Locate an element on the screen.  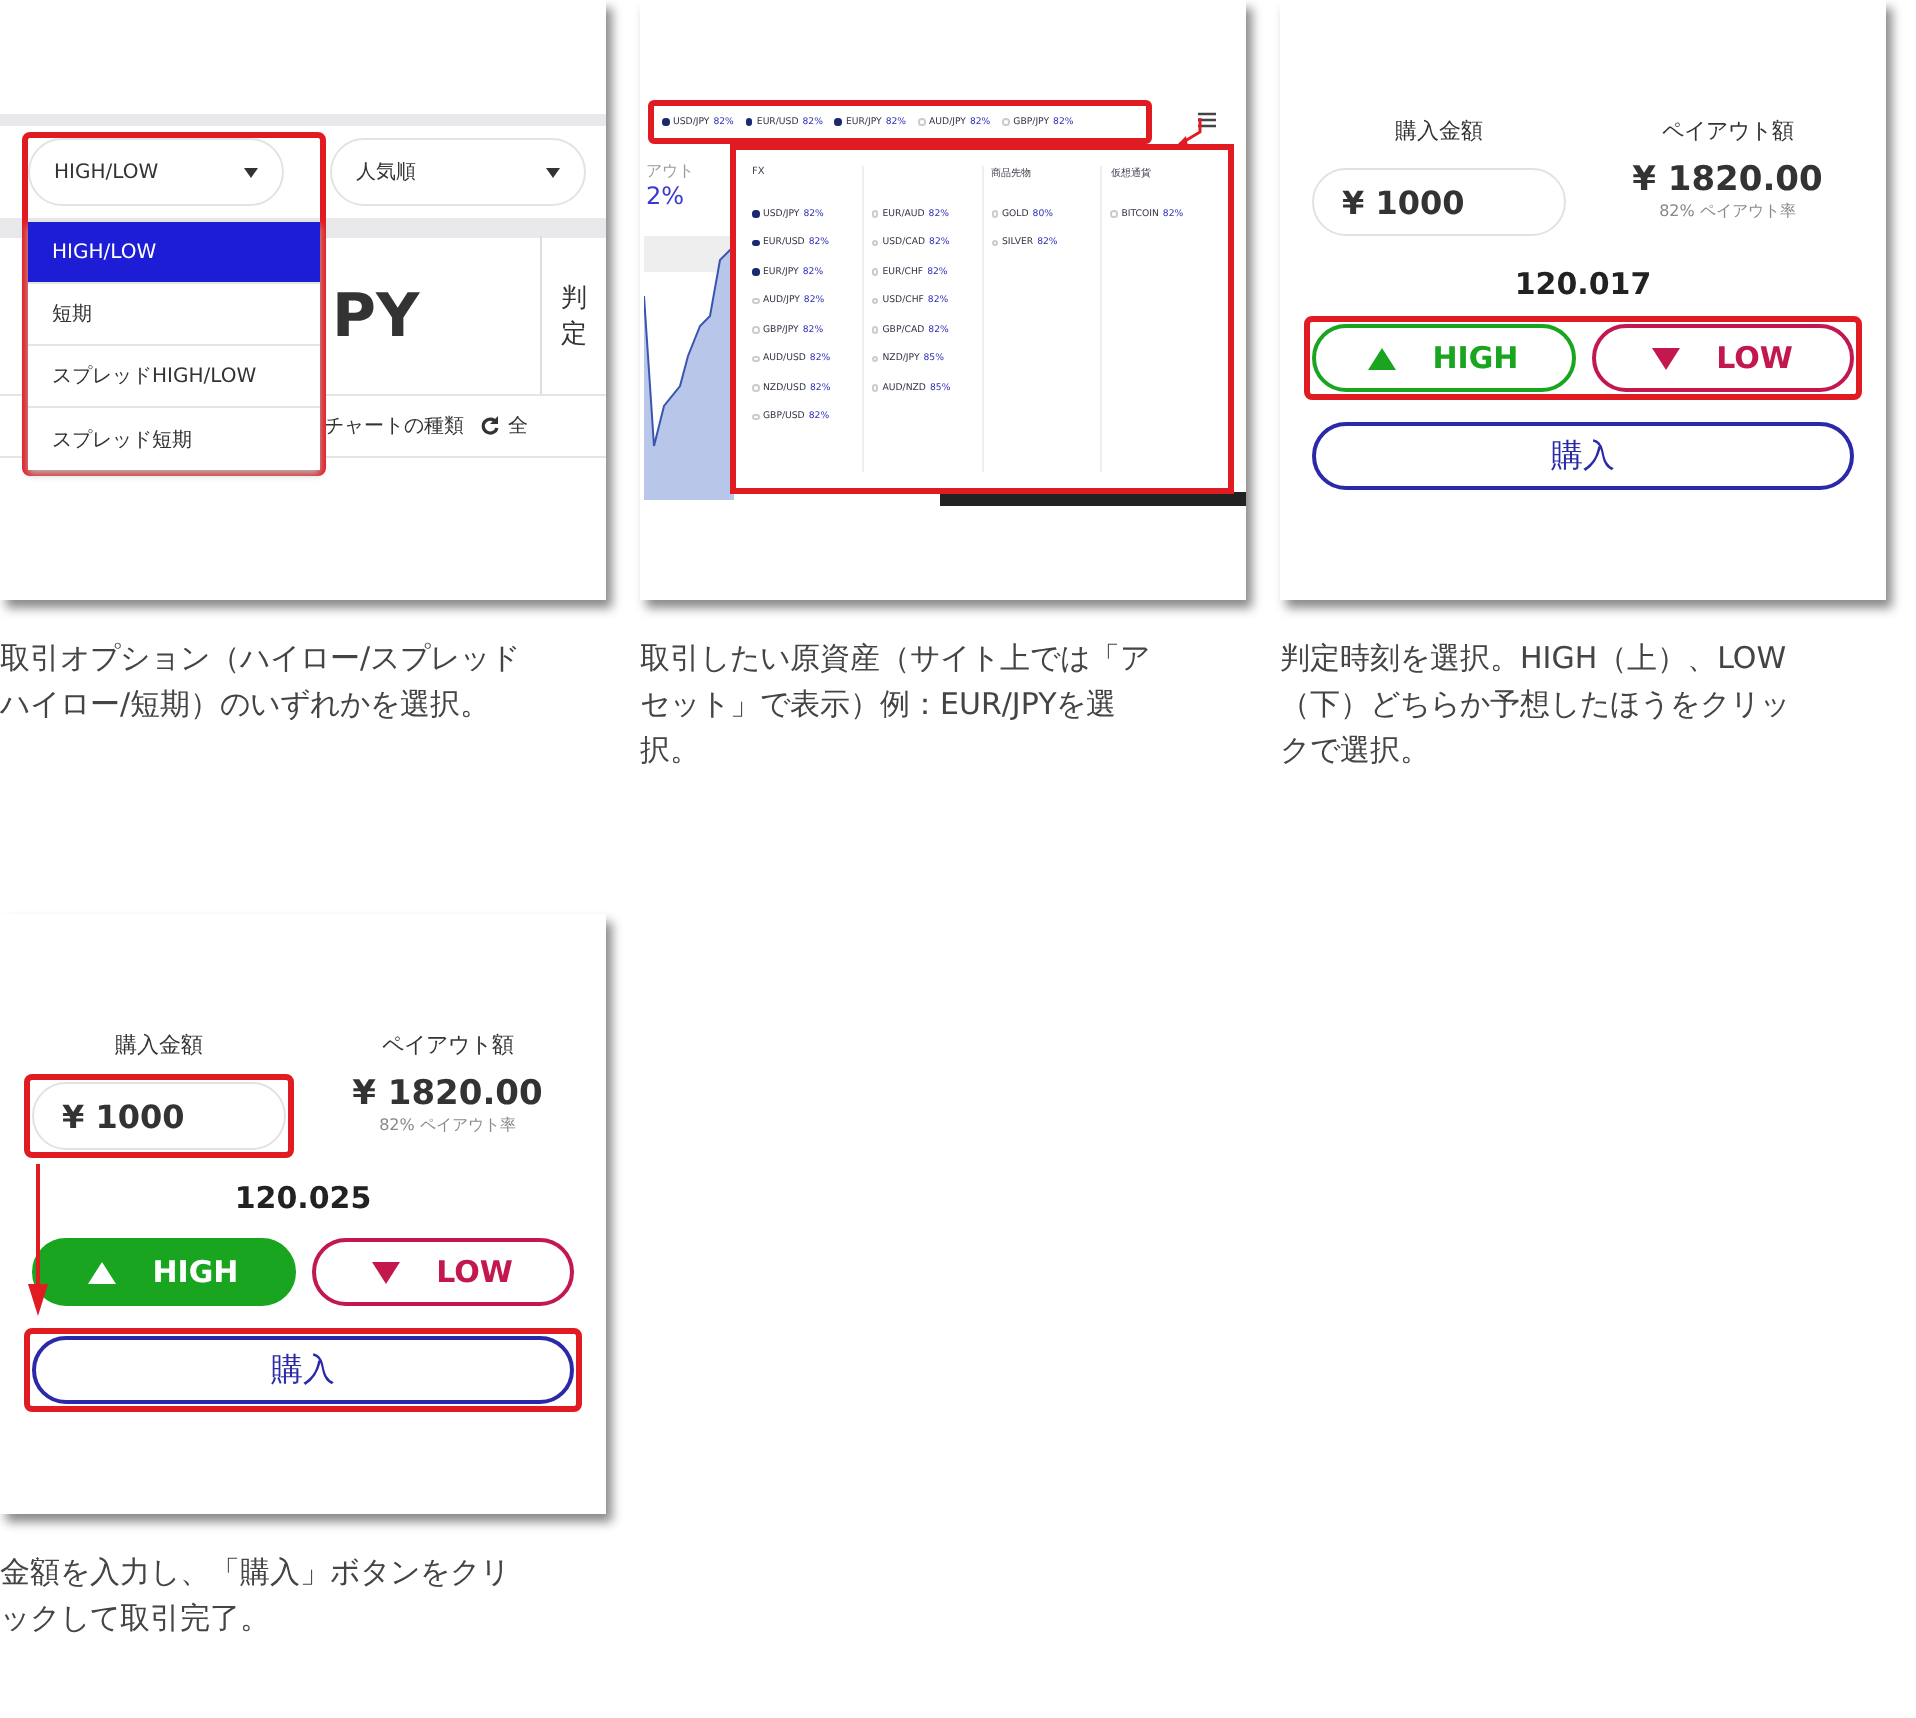
toolbar-item: チャートの種類 is located at coordinates (394, 426).